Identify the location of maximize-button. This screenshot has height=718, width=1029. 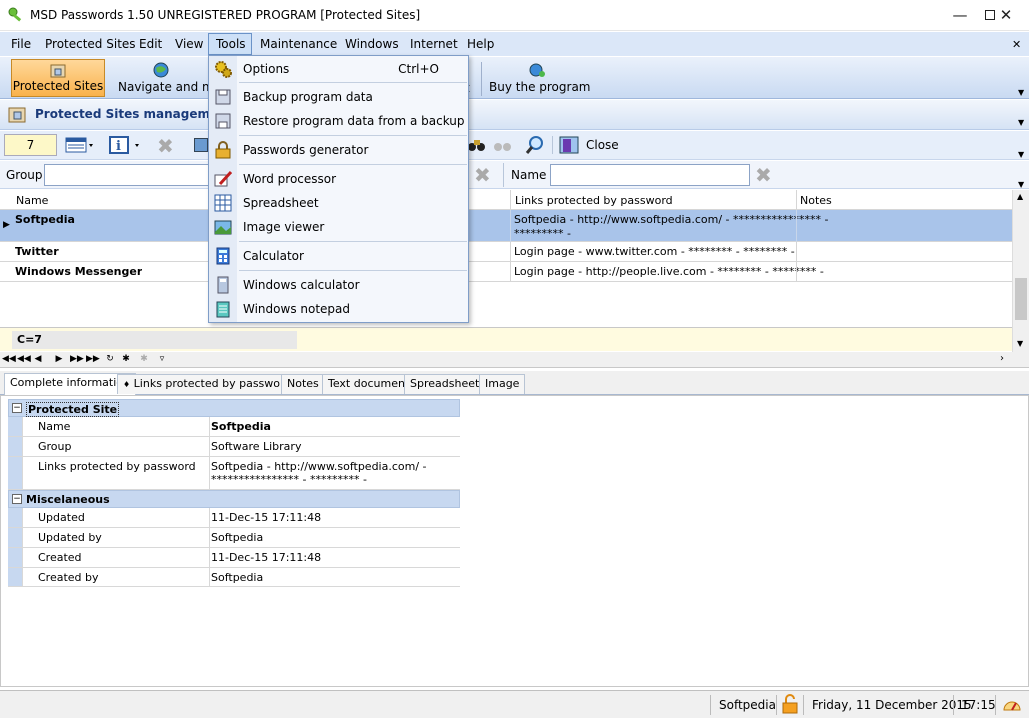
(965, 15).